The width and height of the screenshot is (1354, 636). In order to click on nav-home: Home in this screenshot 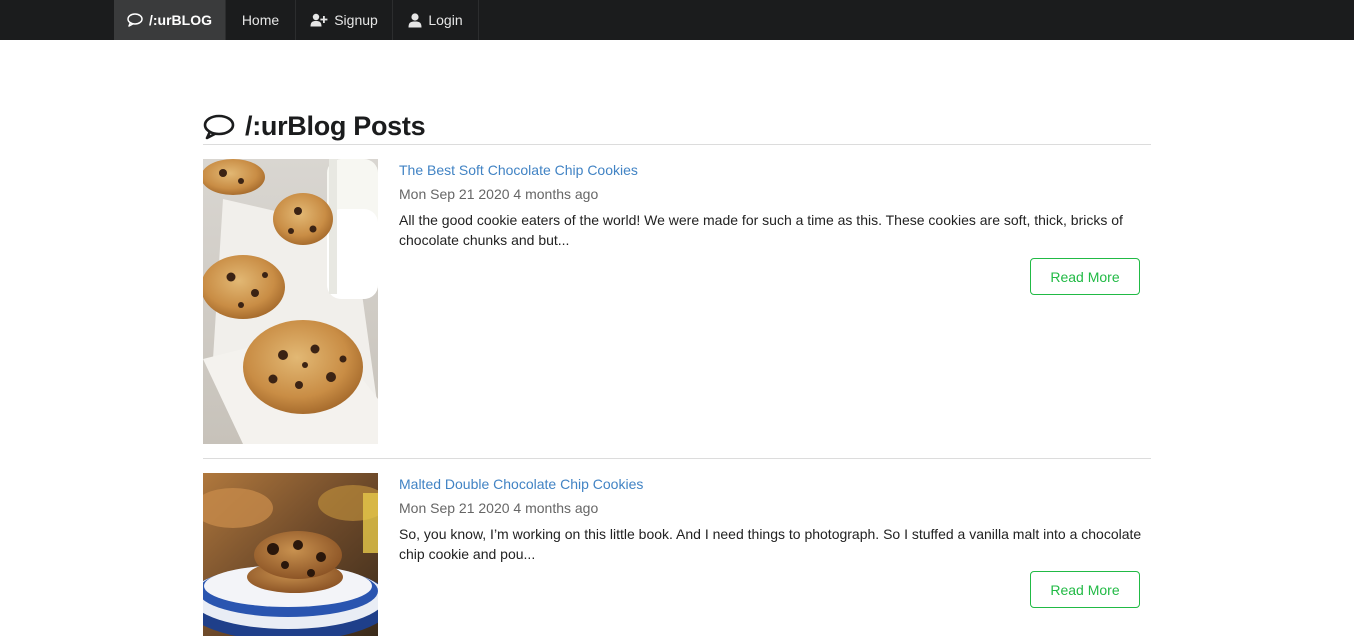, I will do `click(261, 20)`.